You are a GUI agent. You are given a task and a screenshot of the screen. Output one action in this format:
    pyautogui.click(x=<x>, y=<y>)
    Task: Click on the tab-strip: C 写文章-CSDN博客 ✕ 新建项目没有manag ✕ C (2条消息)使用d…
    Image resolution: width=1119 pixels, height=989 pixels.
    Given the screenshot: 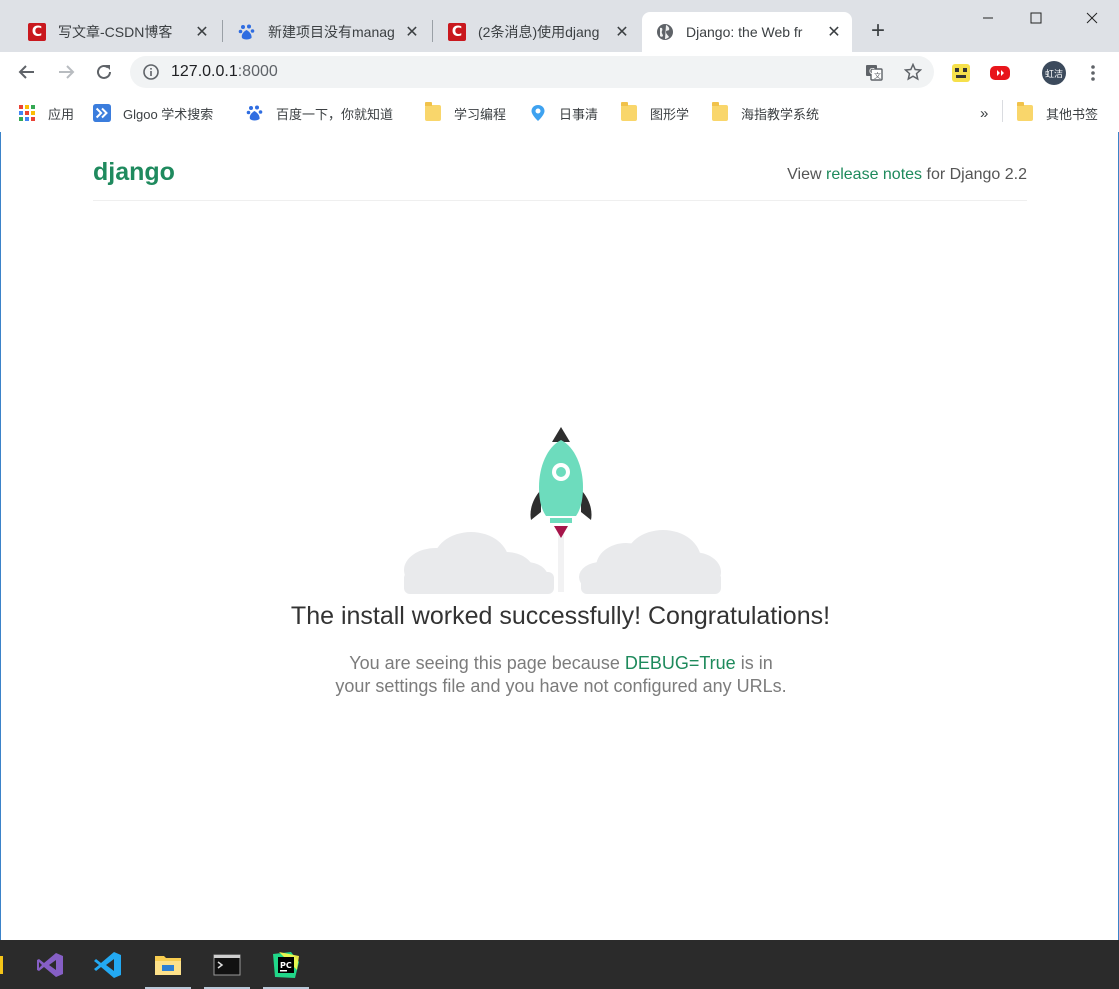 What is the action you would take?
    pyautogui.click(x=559, y=26)
    